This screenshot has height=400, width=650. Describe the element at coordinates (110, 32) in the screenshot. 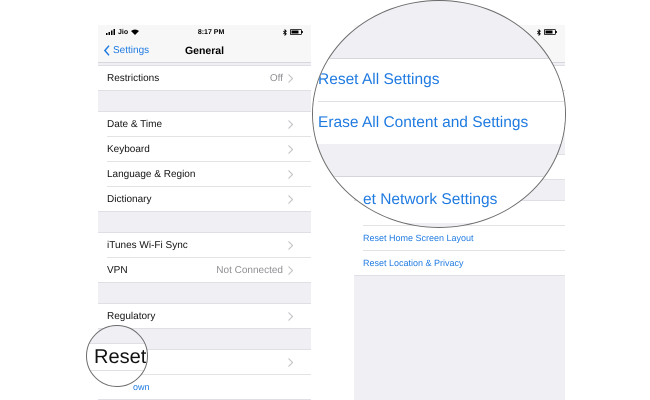

I see `signal-icon` at that location.